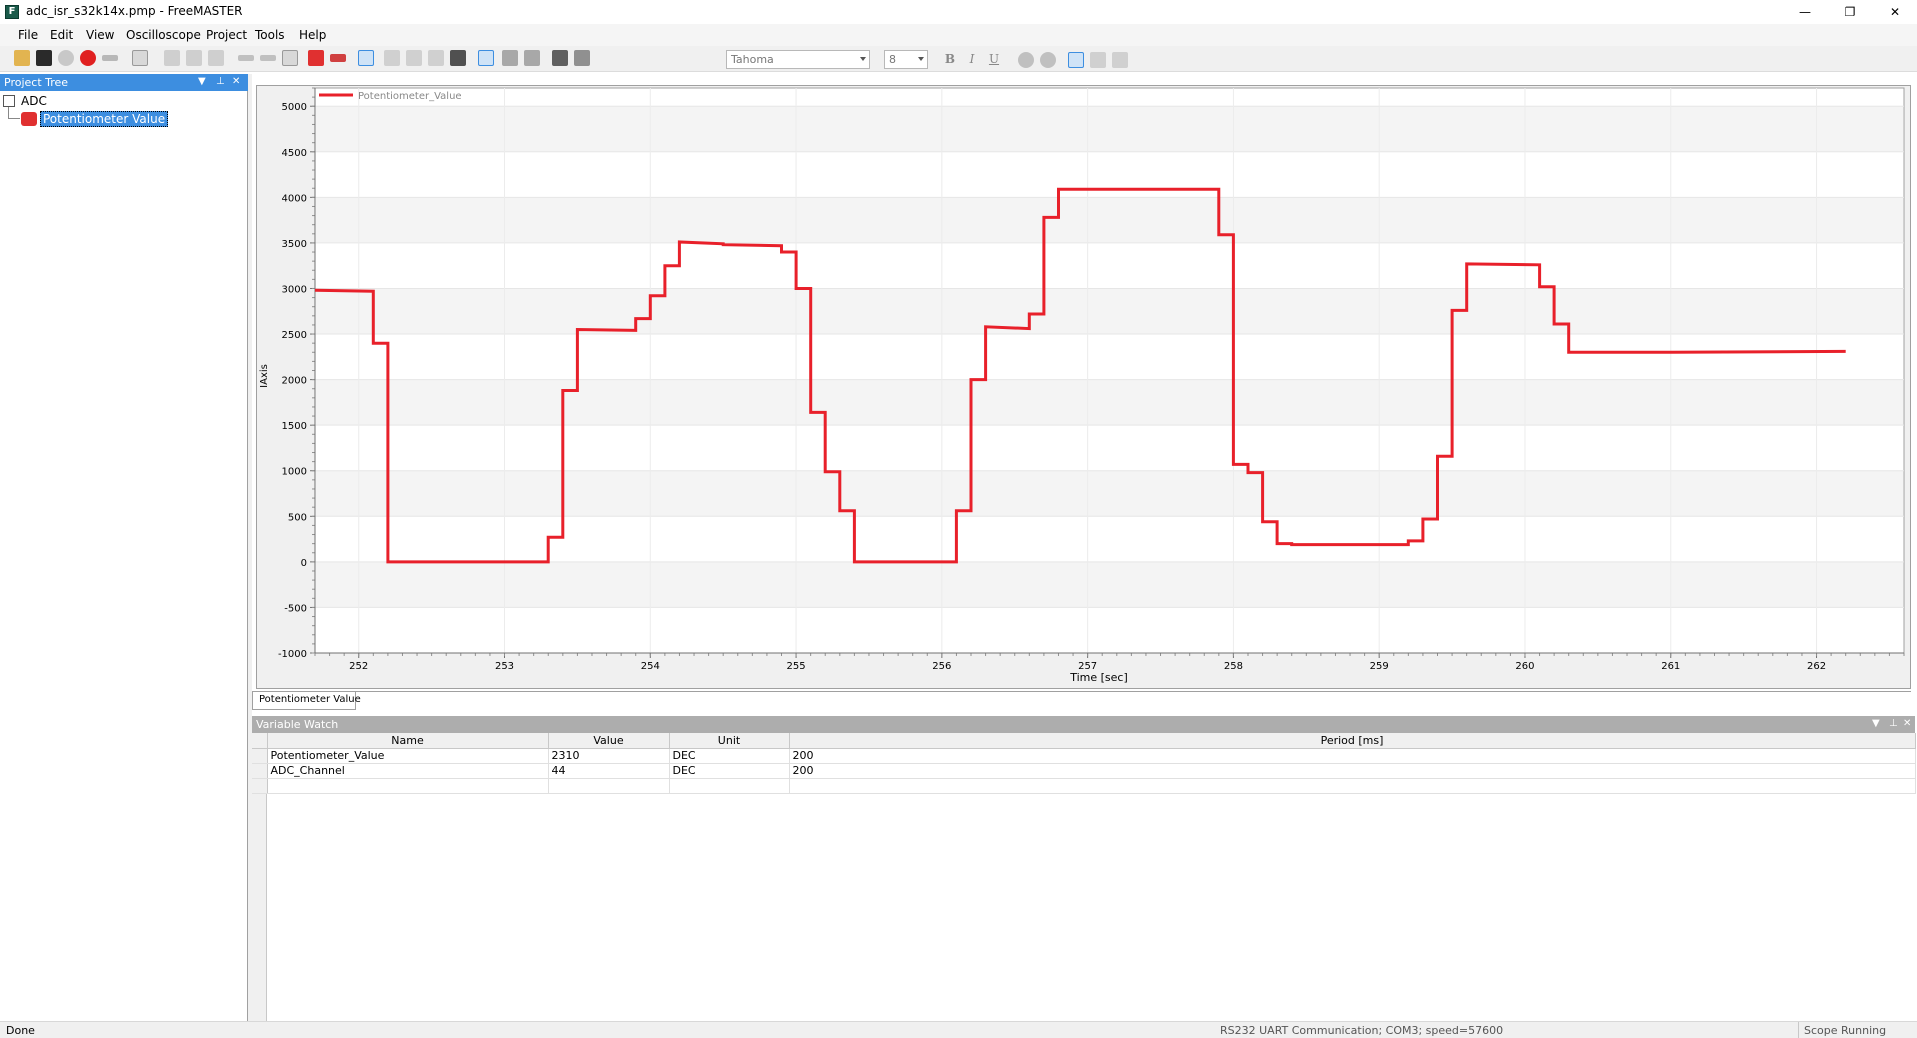 The image size is (1917, 1038). What do you see at coordinates (408, 771) in the screenshot?
I see `variable-name: ADC_Channel` at bounding box center [408, 771].